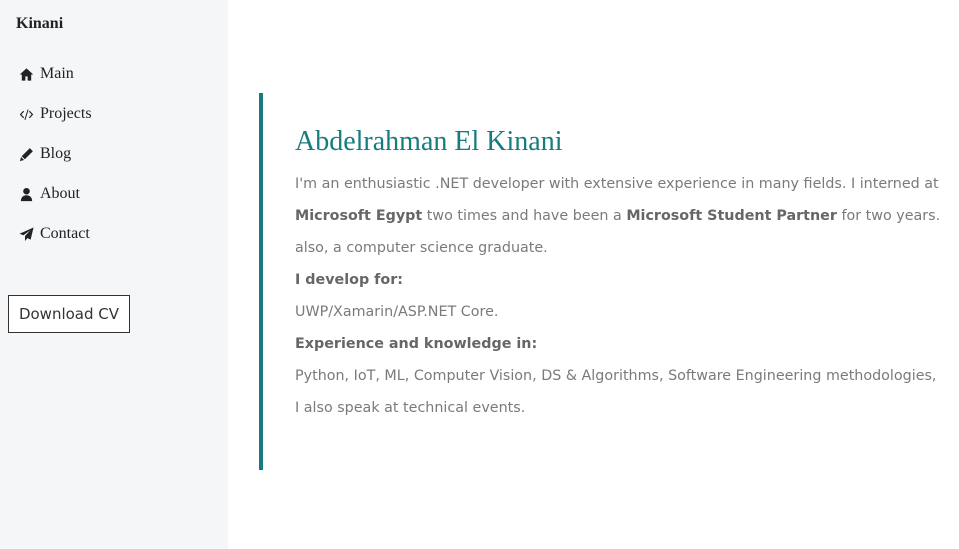 Image resolution: width=959 pixels, height=549 pixels. Describe the element at coordinates (65, 233) in the screenshot. I see `sidebar-item-label: Contact` at that location.